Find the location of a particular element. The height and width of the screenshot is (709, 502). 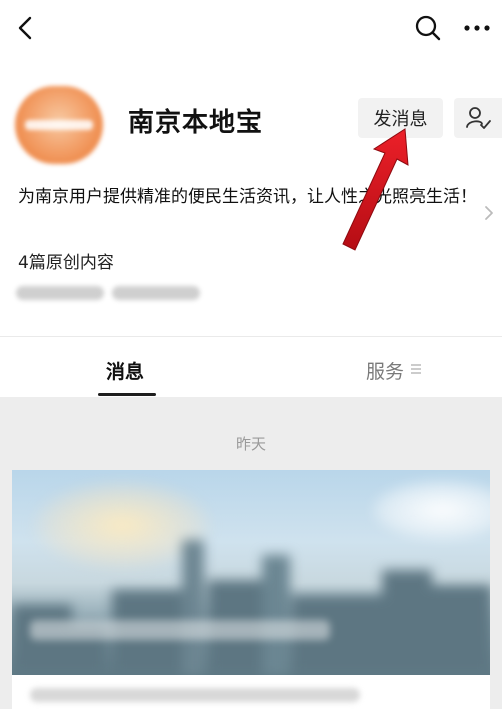

date-label: 昨天 is located at coordinates (250, 444).